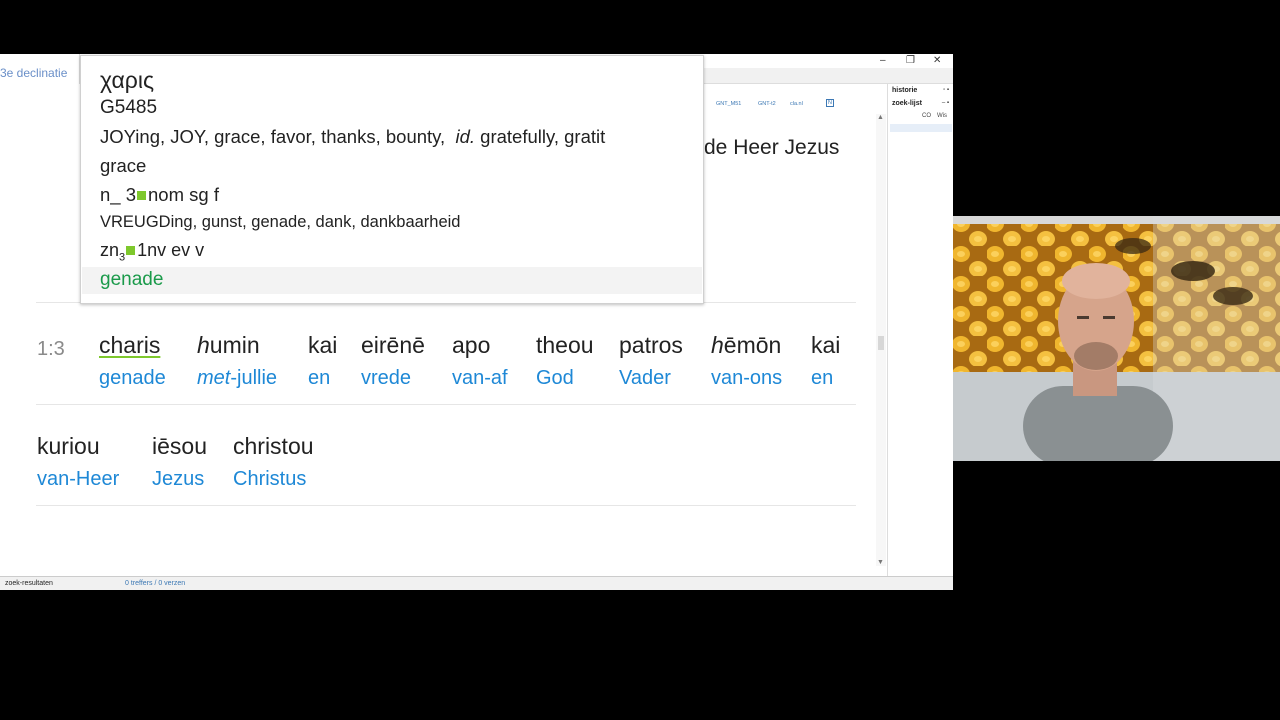 This screenshot has width=1280, height=720. I want to click on greek-word-kuriou: kuriou, so click(68, 446).